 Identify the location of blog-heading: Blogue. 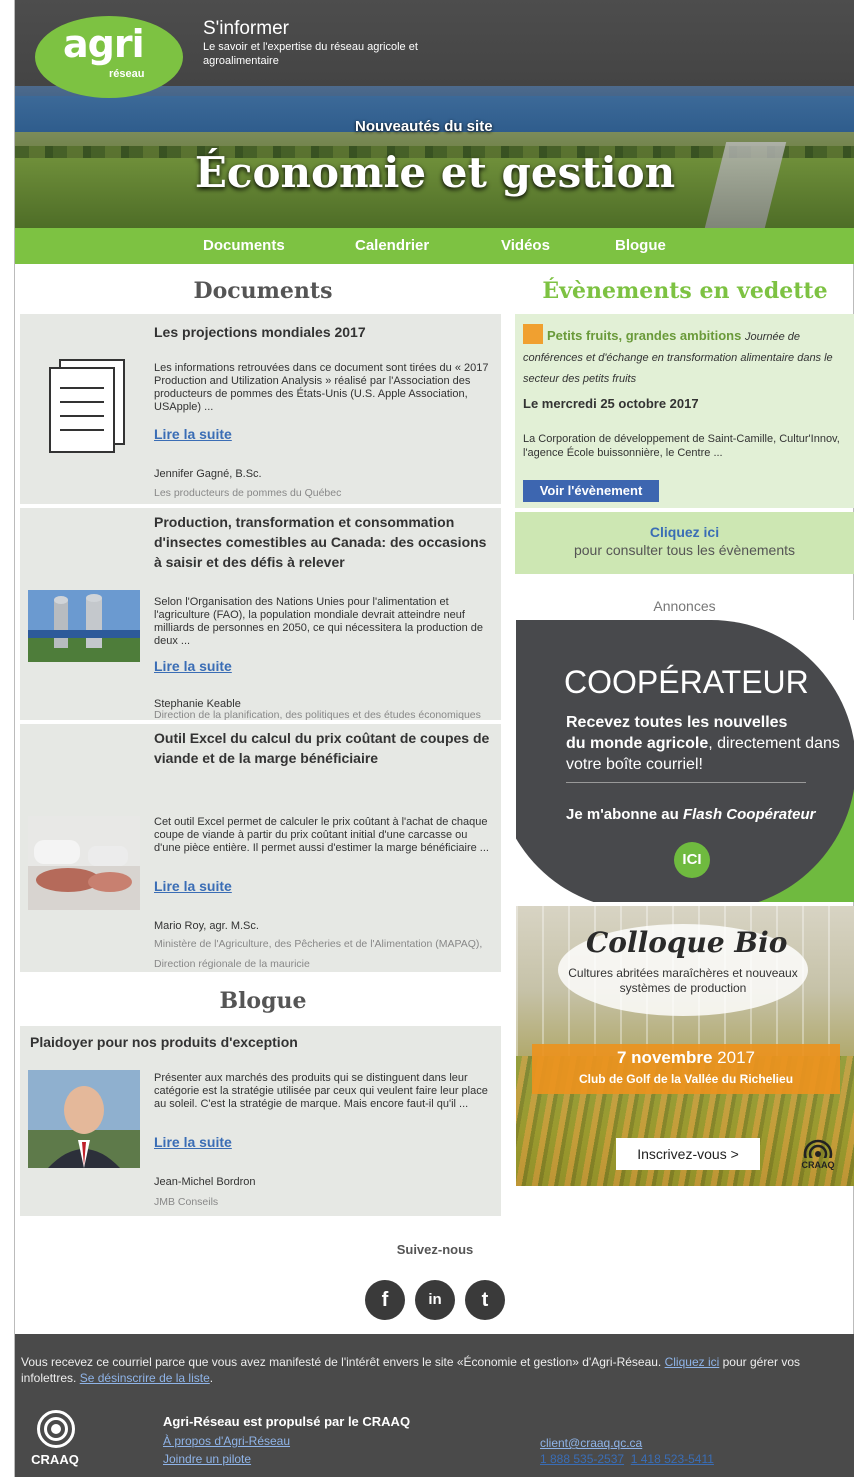
(263, 1001).